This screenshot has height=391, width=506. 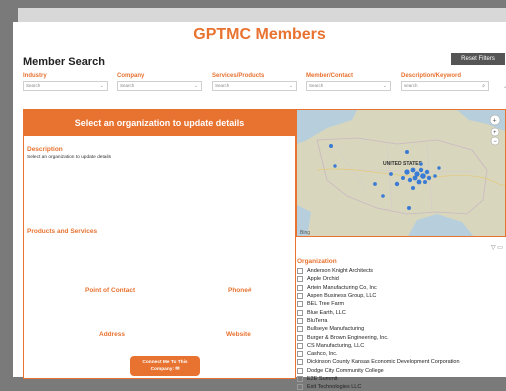 What do you see at coordinates (317, 261) in the screenshot?
I see `organization-title: Organization` at bounding box center [317, 261].